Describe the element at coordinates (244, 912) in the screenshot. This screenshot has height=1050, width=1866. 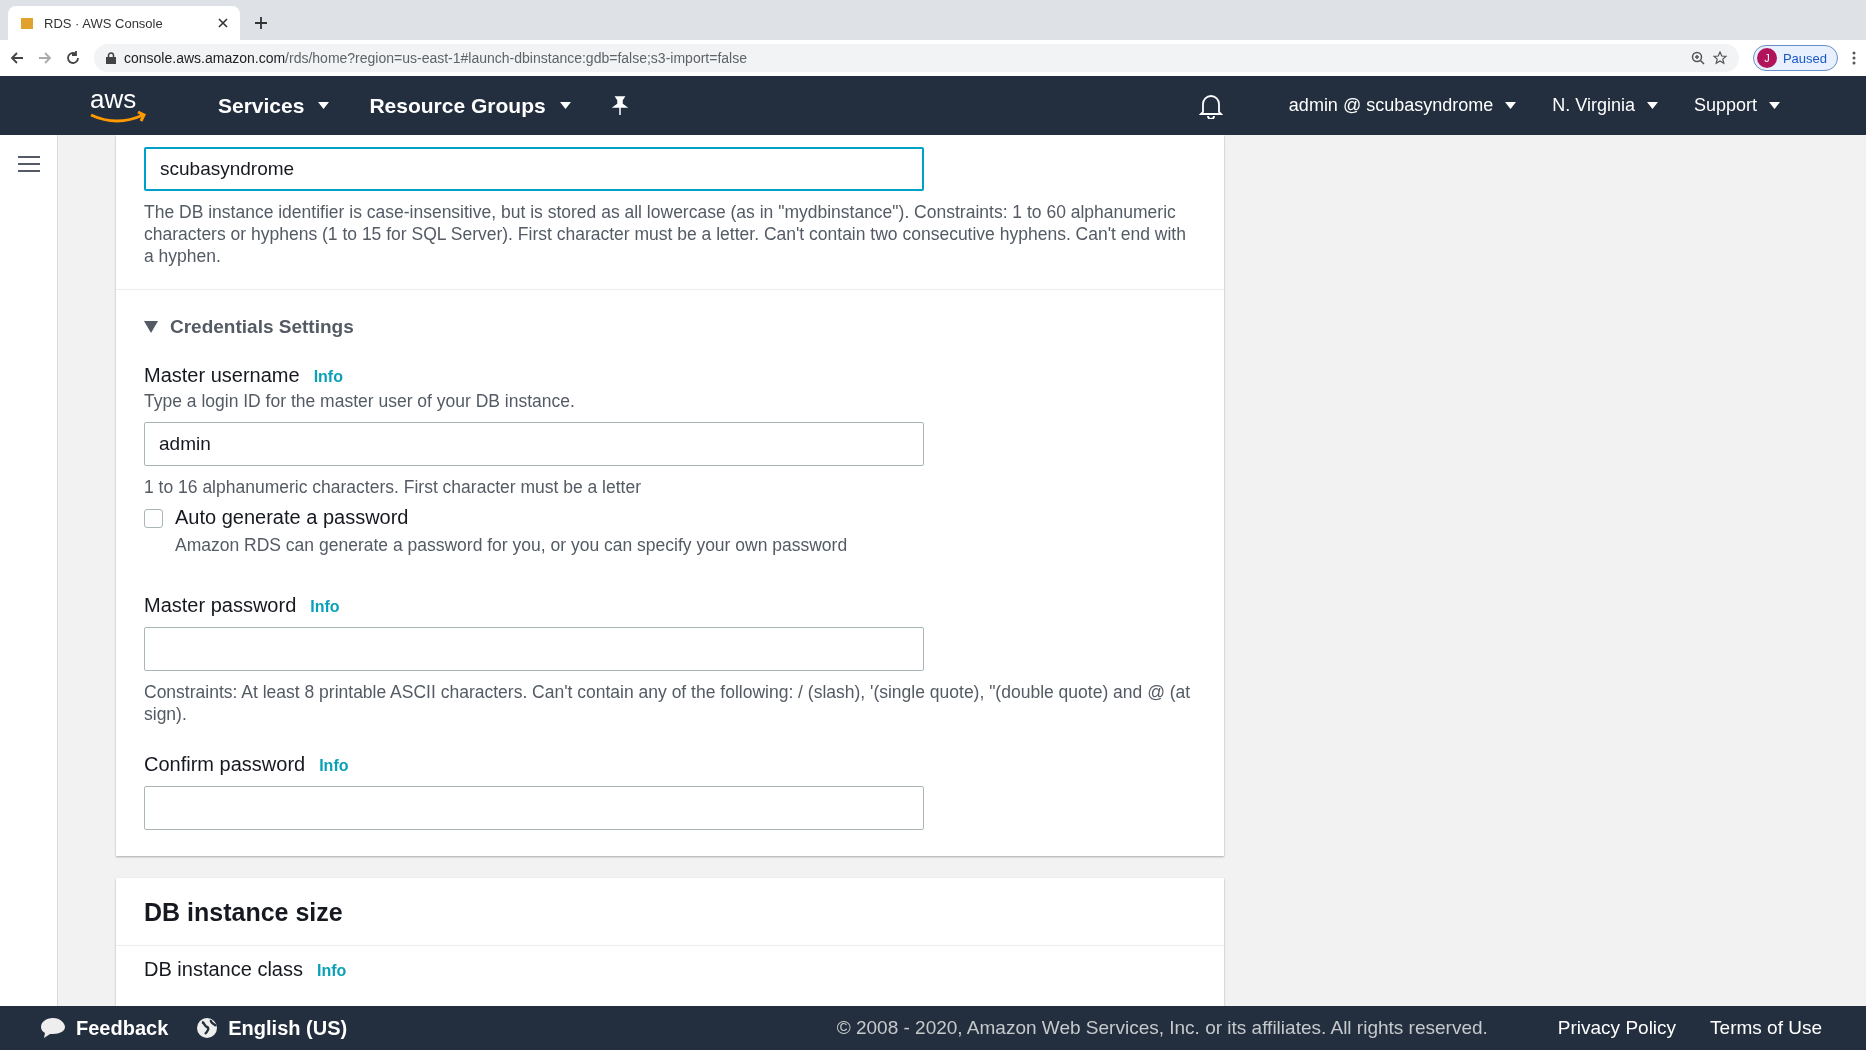
I see `section-title: DB instance size` at that location.